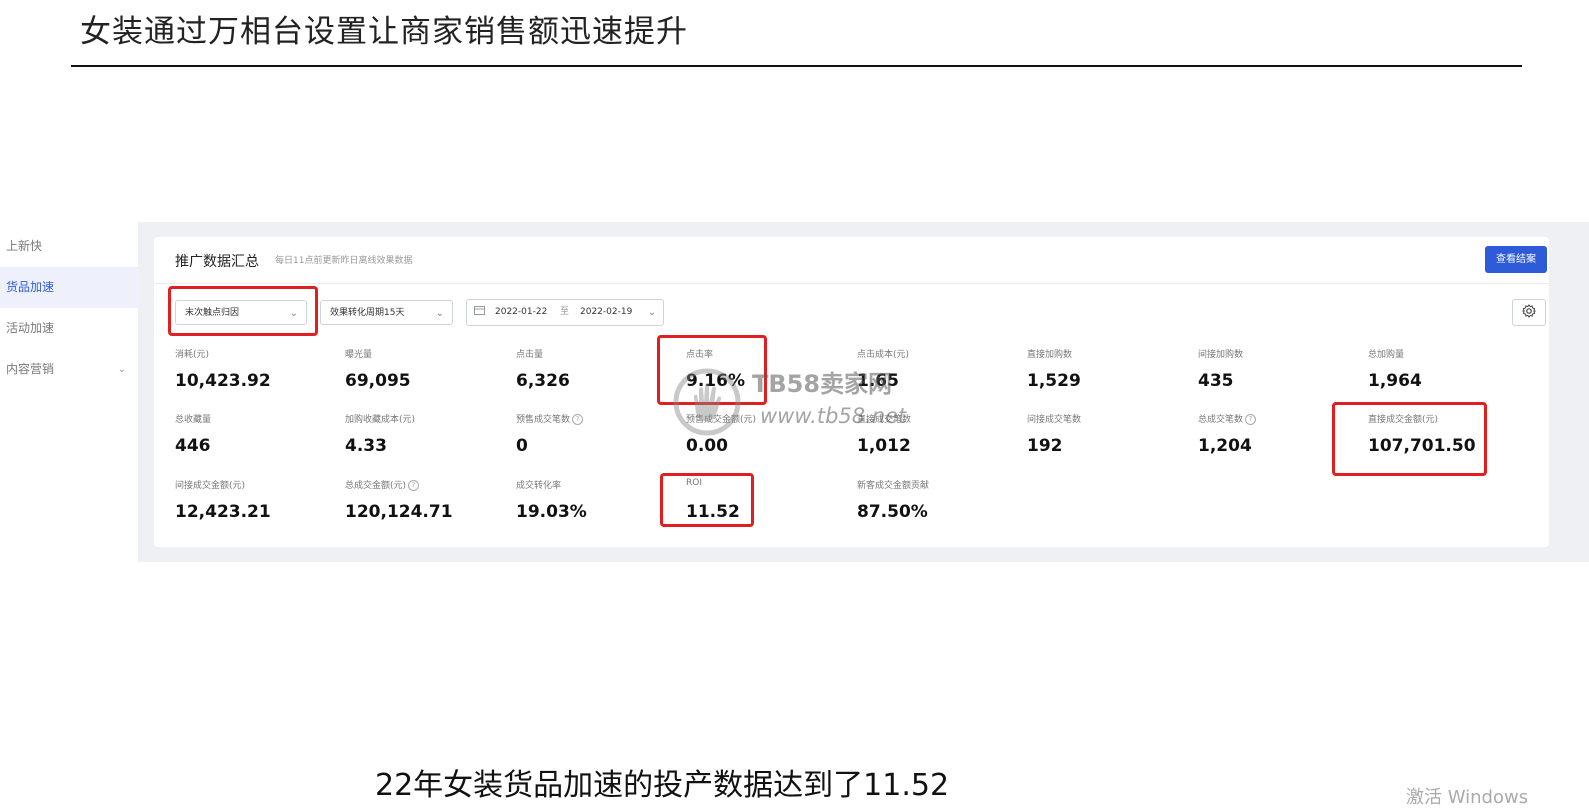 The height and width of the screenshot is (811, 1589). What do you see at coordinates (366, 446) in the screenshot?
I see `metric-value: 4.33` at bounding box center [366, 446].